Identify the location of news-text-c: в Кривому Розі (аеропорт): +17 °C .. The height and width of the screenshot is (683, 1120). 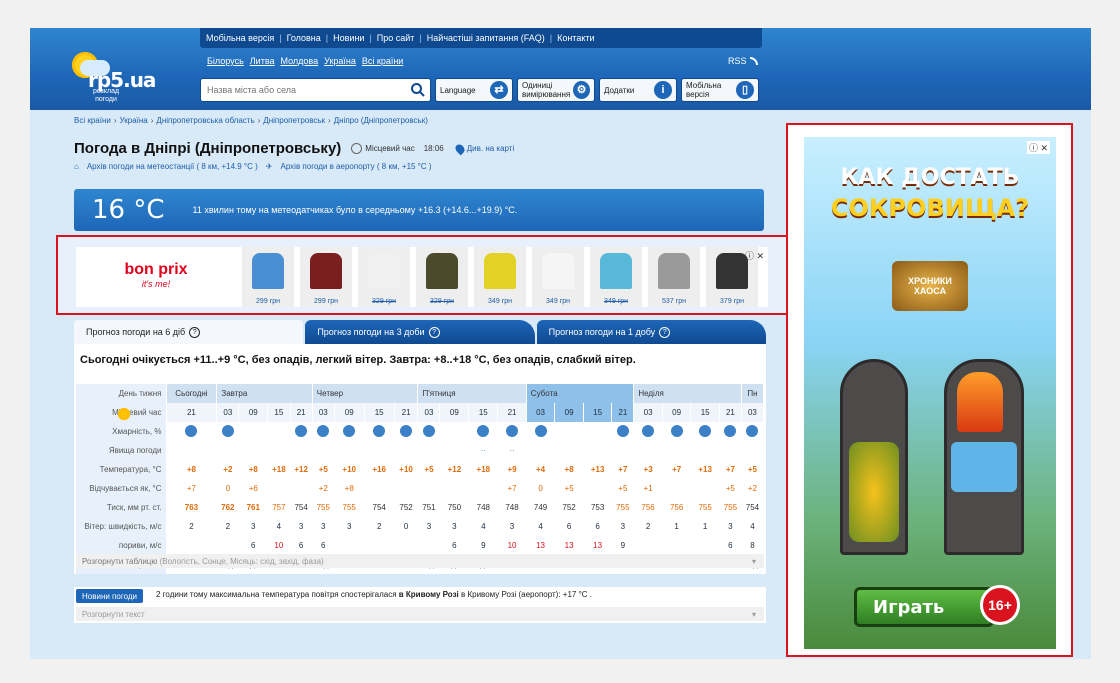
(525, 594).